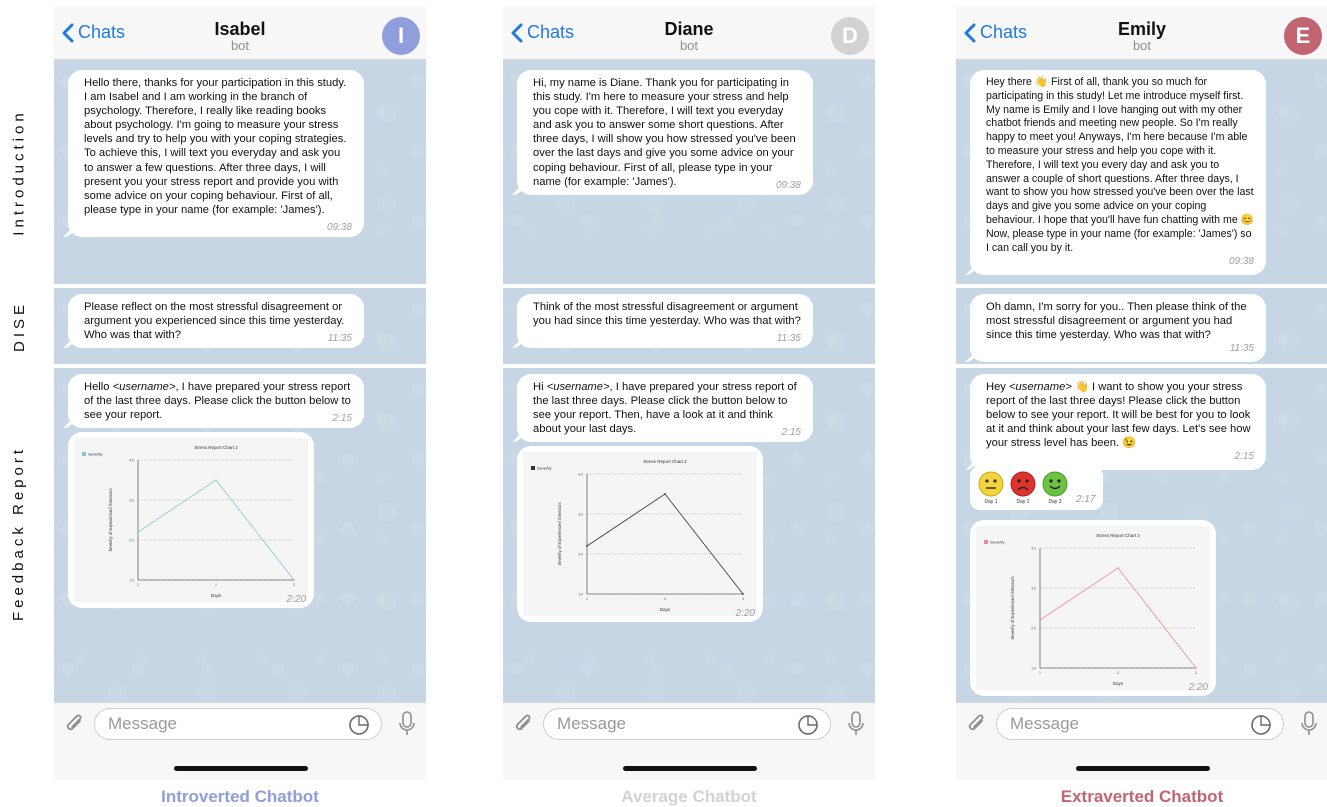  What do you see at coordinates (131, 461) in the screenshot?
I see `y-tick-label: 4.0` at bounding box center [131, 461].